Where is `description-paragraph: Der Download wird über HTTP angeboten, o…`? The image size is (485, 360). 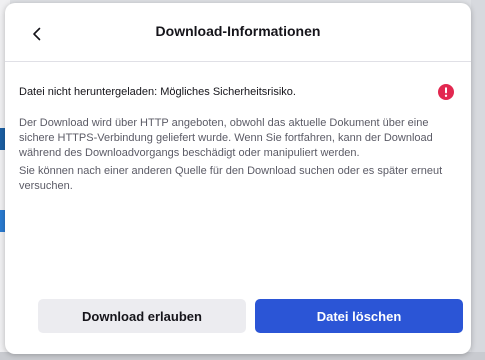 description-paragraph: Der Download wird über HTTP angeboten, o… is located at coordinates (226, 138).